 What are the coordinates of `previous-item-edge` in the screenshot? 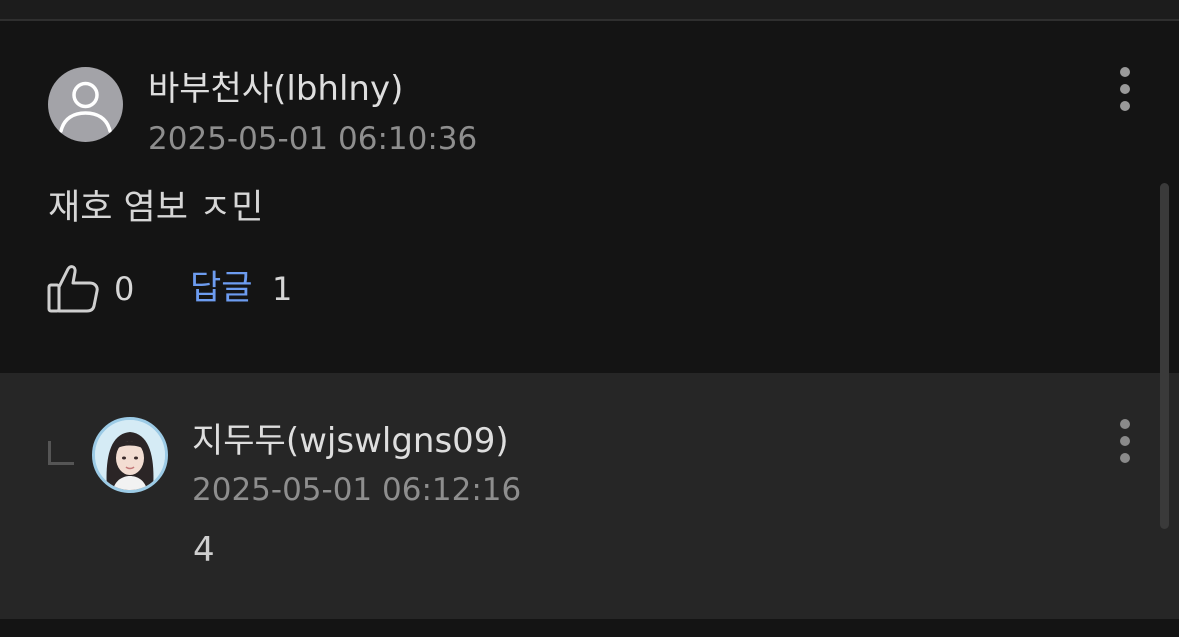 It's located at (589, 10).